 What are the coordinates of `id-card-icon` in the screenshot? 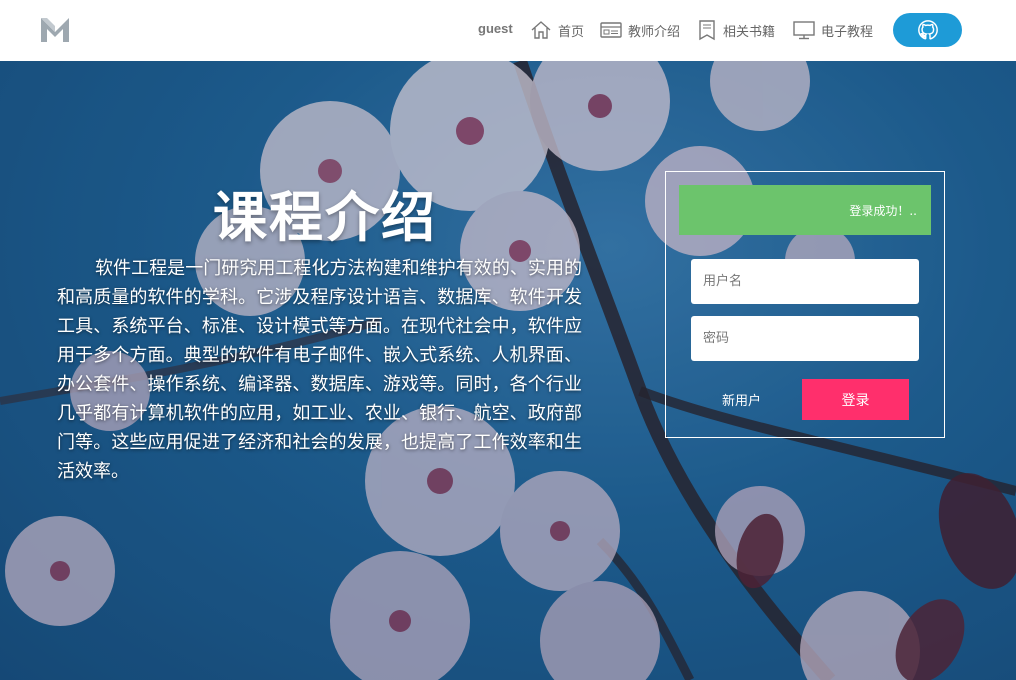 It's located at (611, 30).